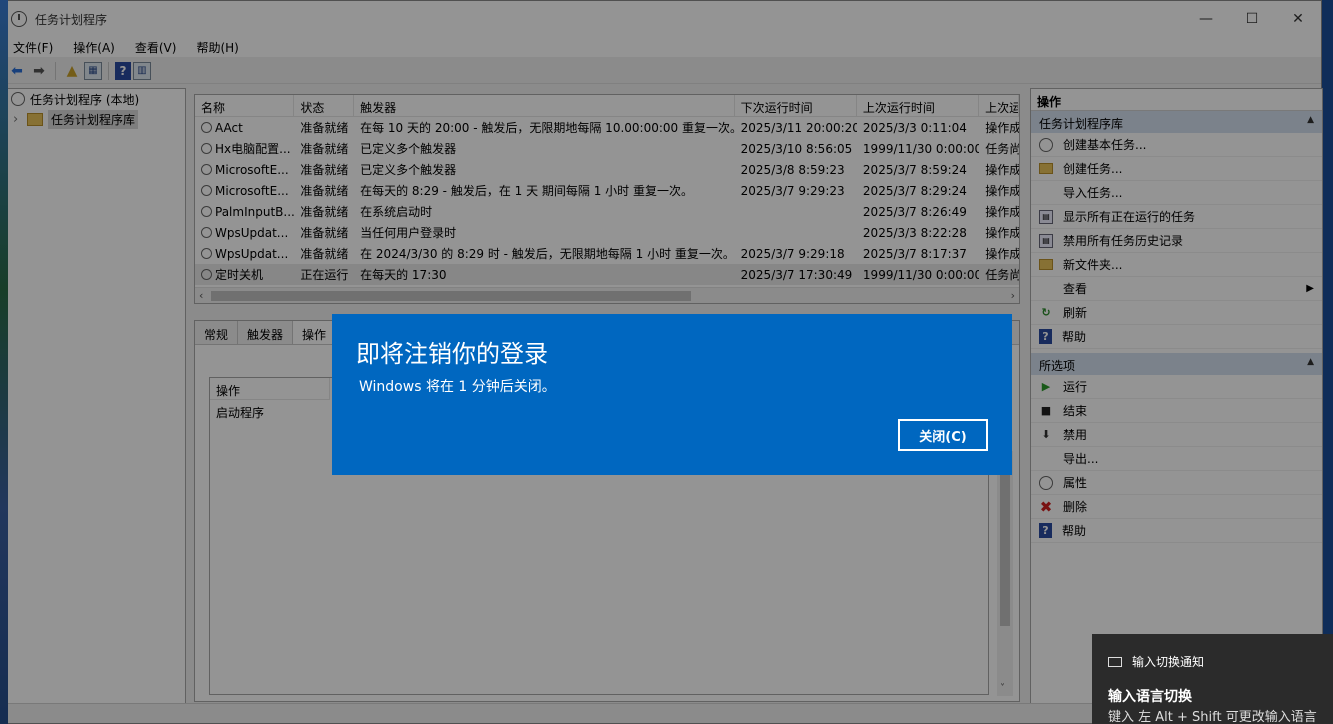 The height and width of the screenshot is (724, 1333). I want to click on dialog-title: 即将注销你的登录, so click(452, 354).